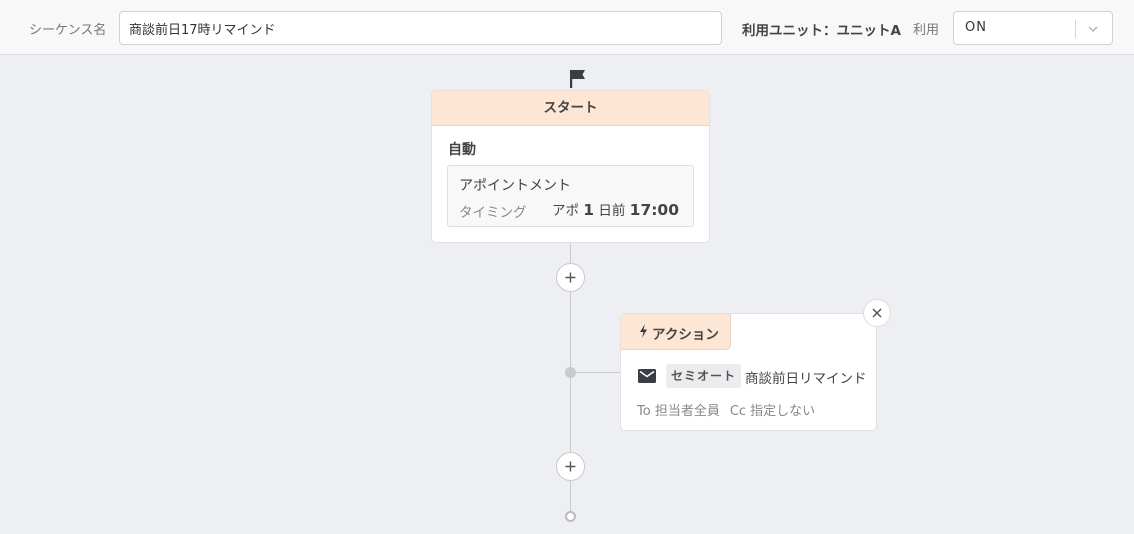  I want to click on usage-label: 利用, so click(926, 30).